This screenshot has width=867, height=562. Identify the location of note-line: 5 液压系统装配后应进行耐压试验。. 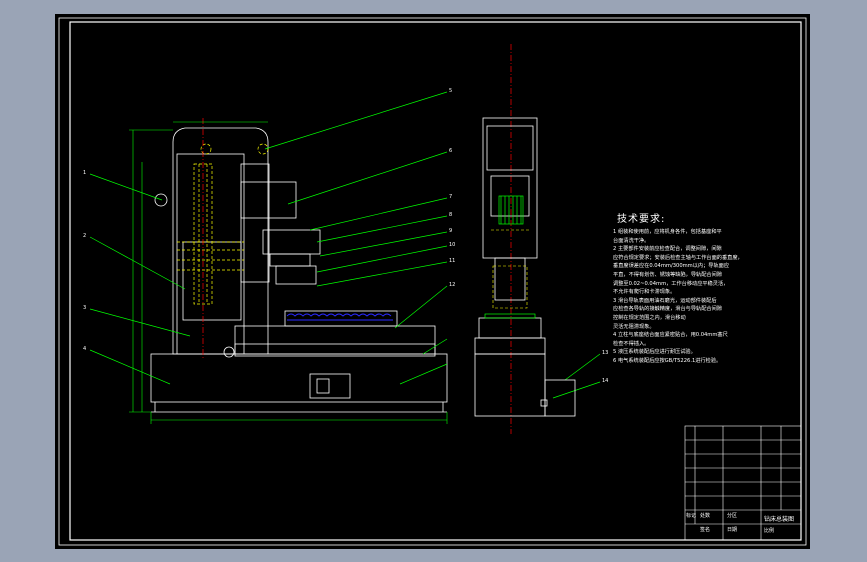
(654, 352).